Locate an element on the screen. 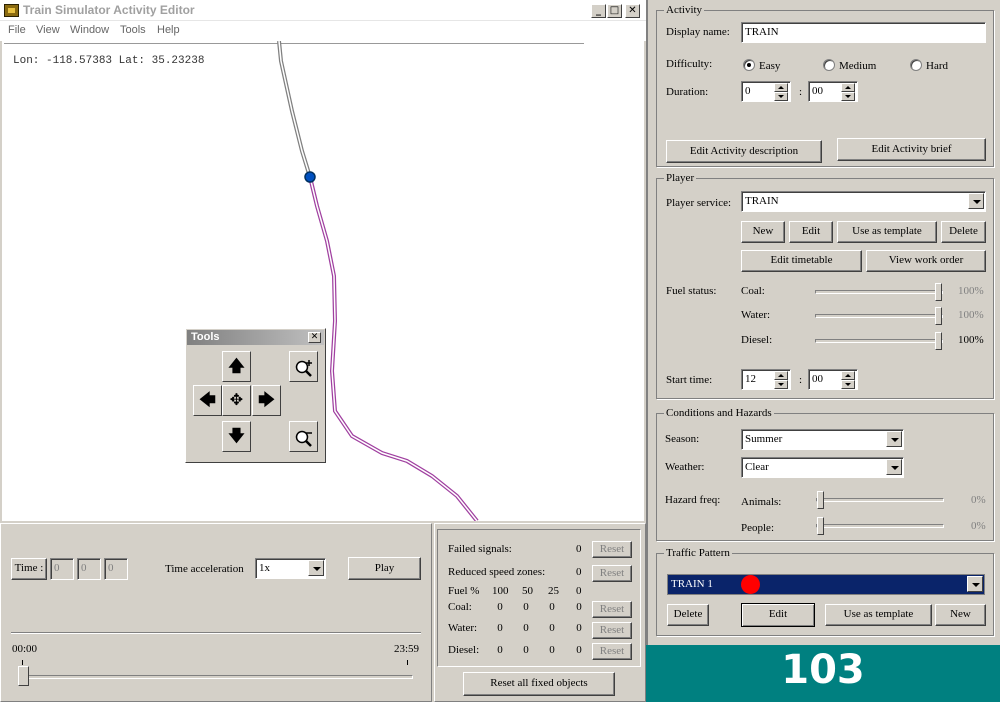 This screenshot has height=702, width=1000. arrow-right-icon: 🡆 is located at coordinates (266, 399).